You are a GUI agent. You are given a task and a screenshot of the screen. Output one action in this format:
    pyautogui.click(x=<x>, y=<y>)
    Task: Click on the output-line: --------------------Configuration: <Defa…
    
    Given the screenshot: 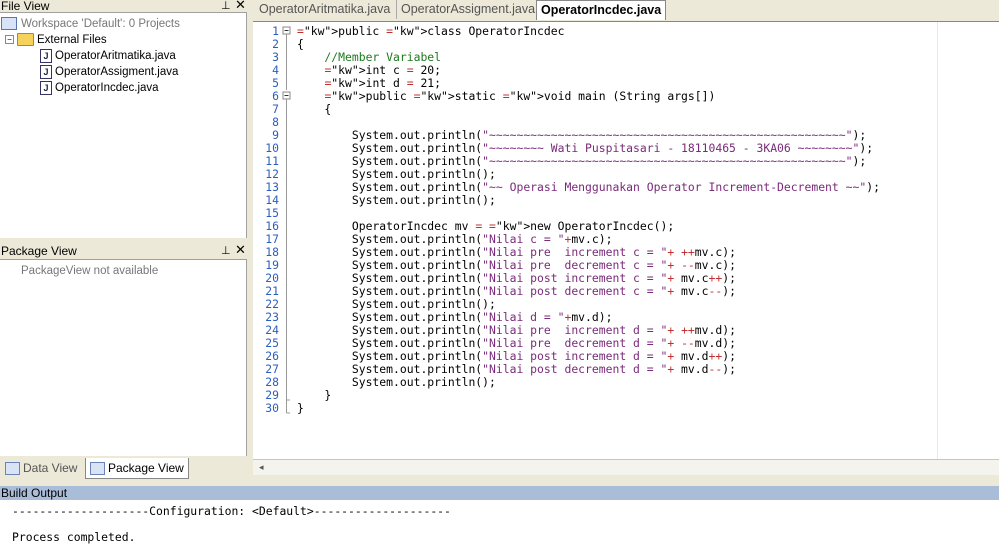 What is the action you would take?
    pyautogui.click(x=231, y=511)
    